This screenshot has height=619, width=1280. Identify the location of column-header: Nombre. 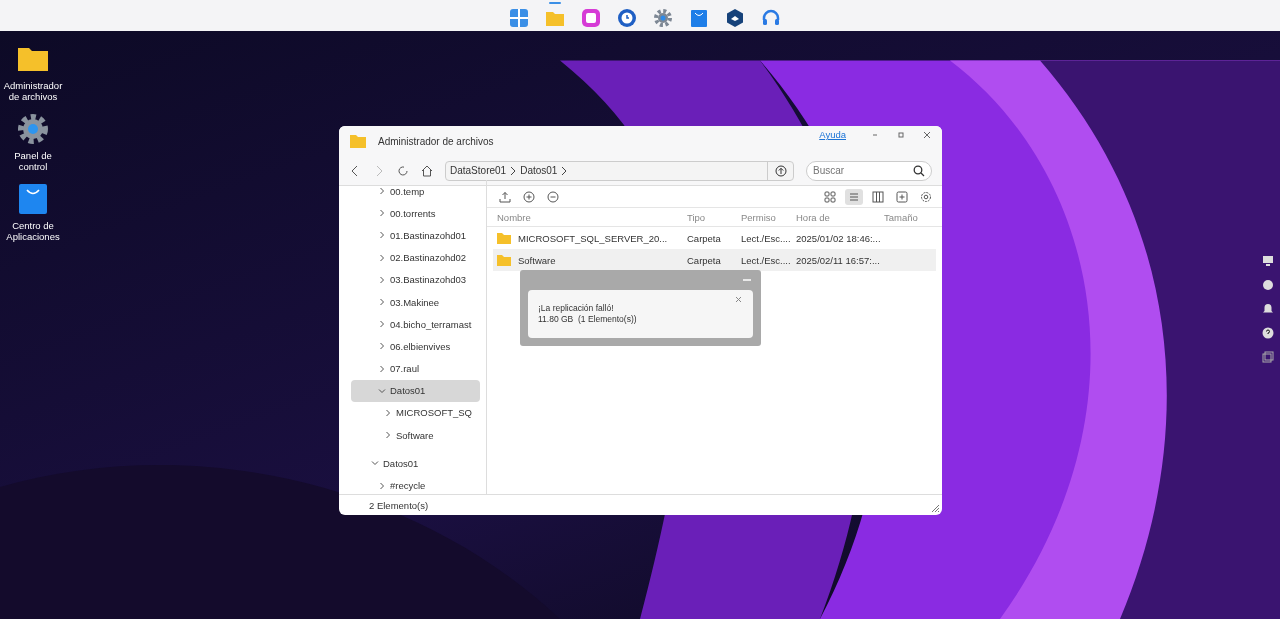
(592, 217).